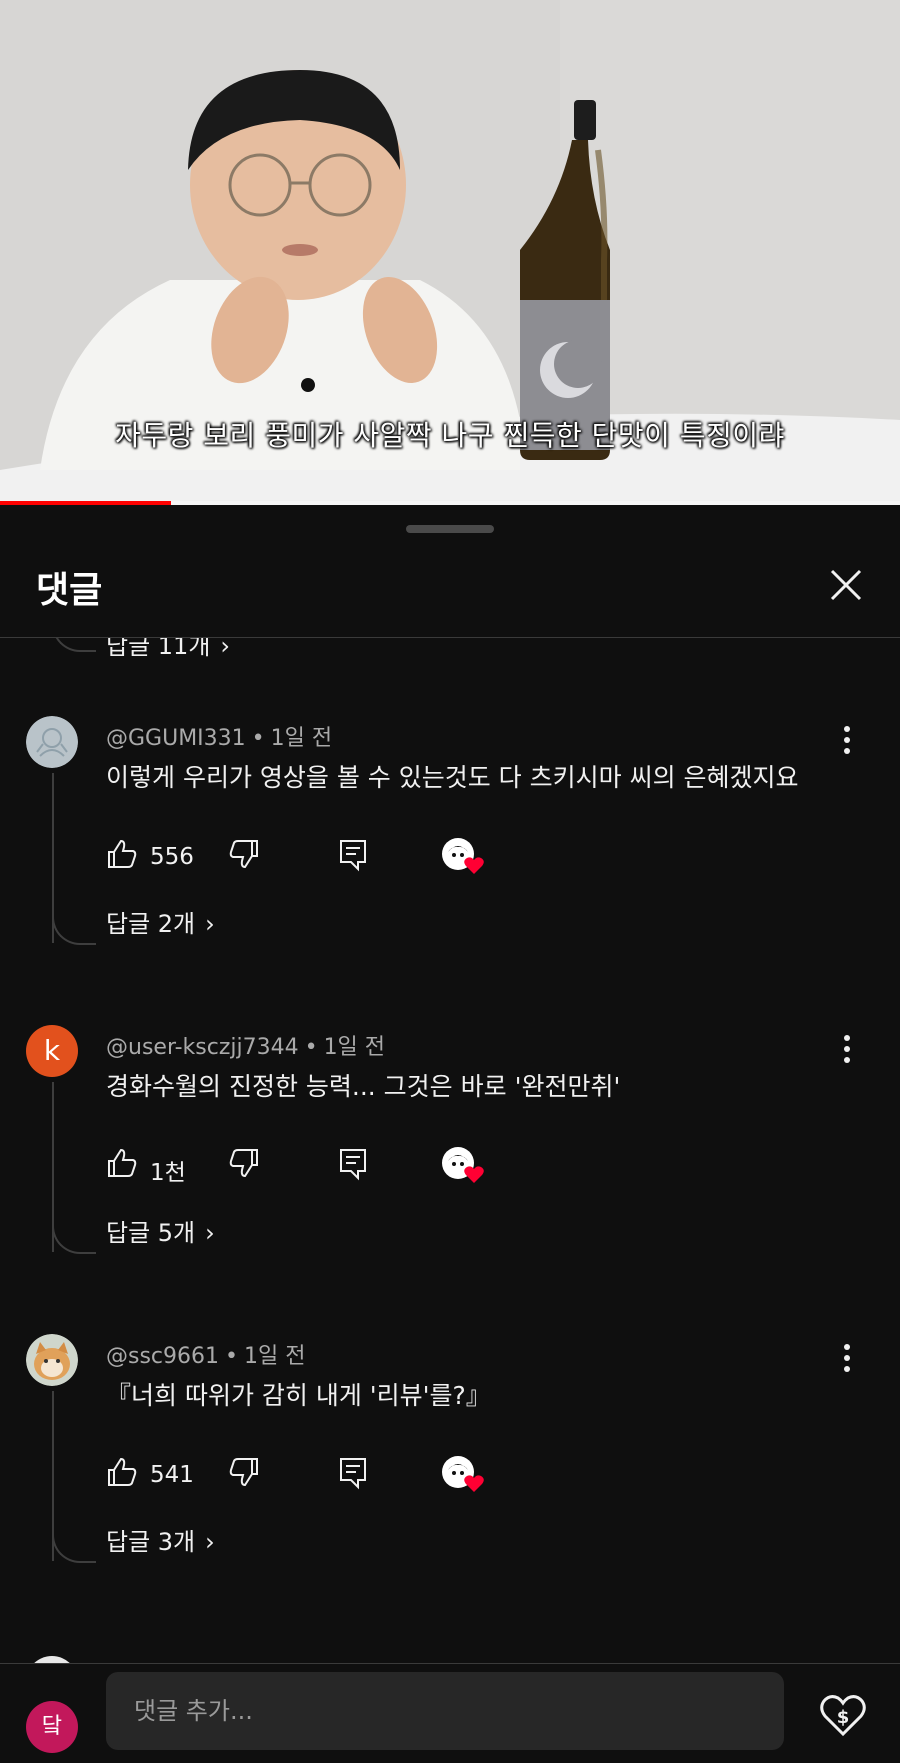 The width and height of the screenshot is (900, 1763). What do you see at coordinates (172, 1475) in the screenshot?
I see `like-count: 541` at bounding box center [172, 1475].